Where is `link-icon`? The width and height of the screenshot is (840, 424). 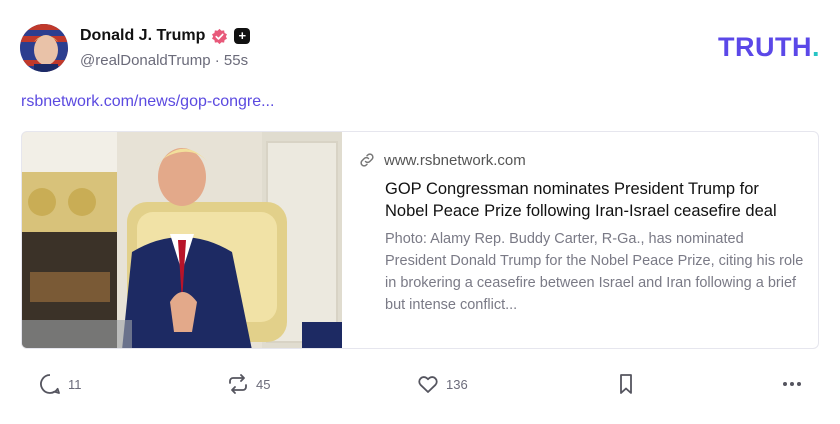 link-icon is located at coordinates (367, 160).